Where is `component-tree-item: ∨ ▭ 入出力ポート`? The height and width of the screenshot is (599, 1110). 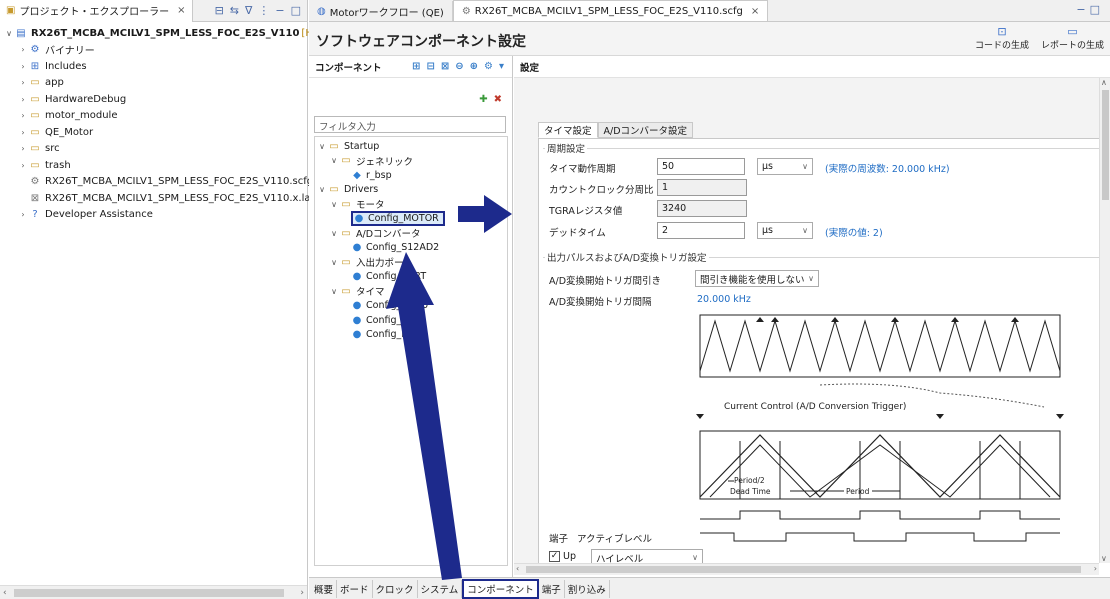 component-tree-item: ∨ ▭ 入出力ポート is located at coordinates (411, 262).